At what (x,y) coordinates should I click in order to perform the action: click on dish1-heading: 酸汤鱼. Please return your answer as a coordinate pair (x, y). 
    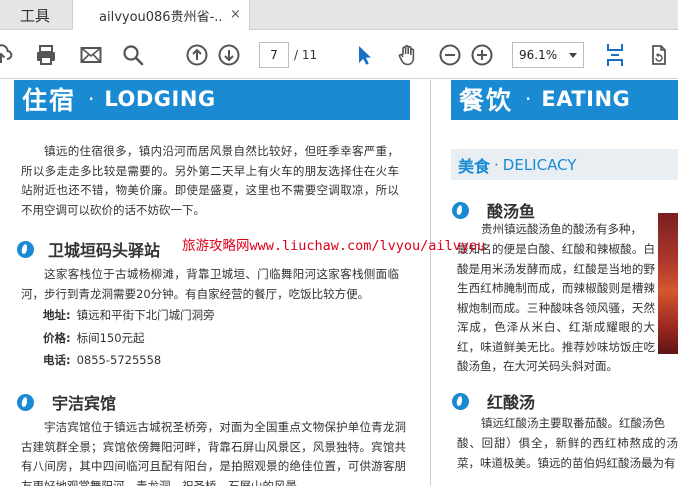
    Looking at the image, I should click on (493, 210).